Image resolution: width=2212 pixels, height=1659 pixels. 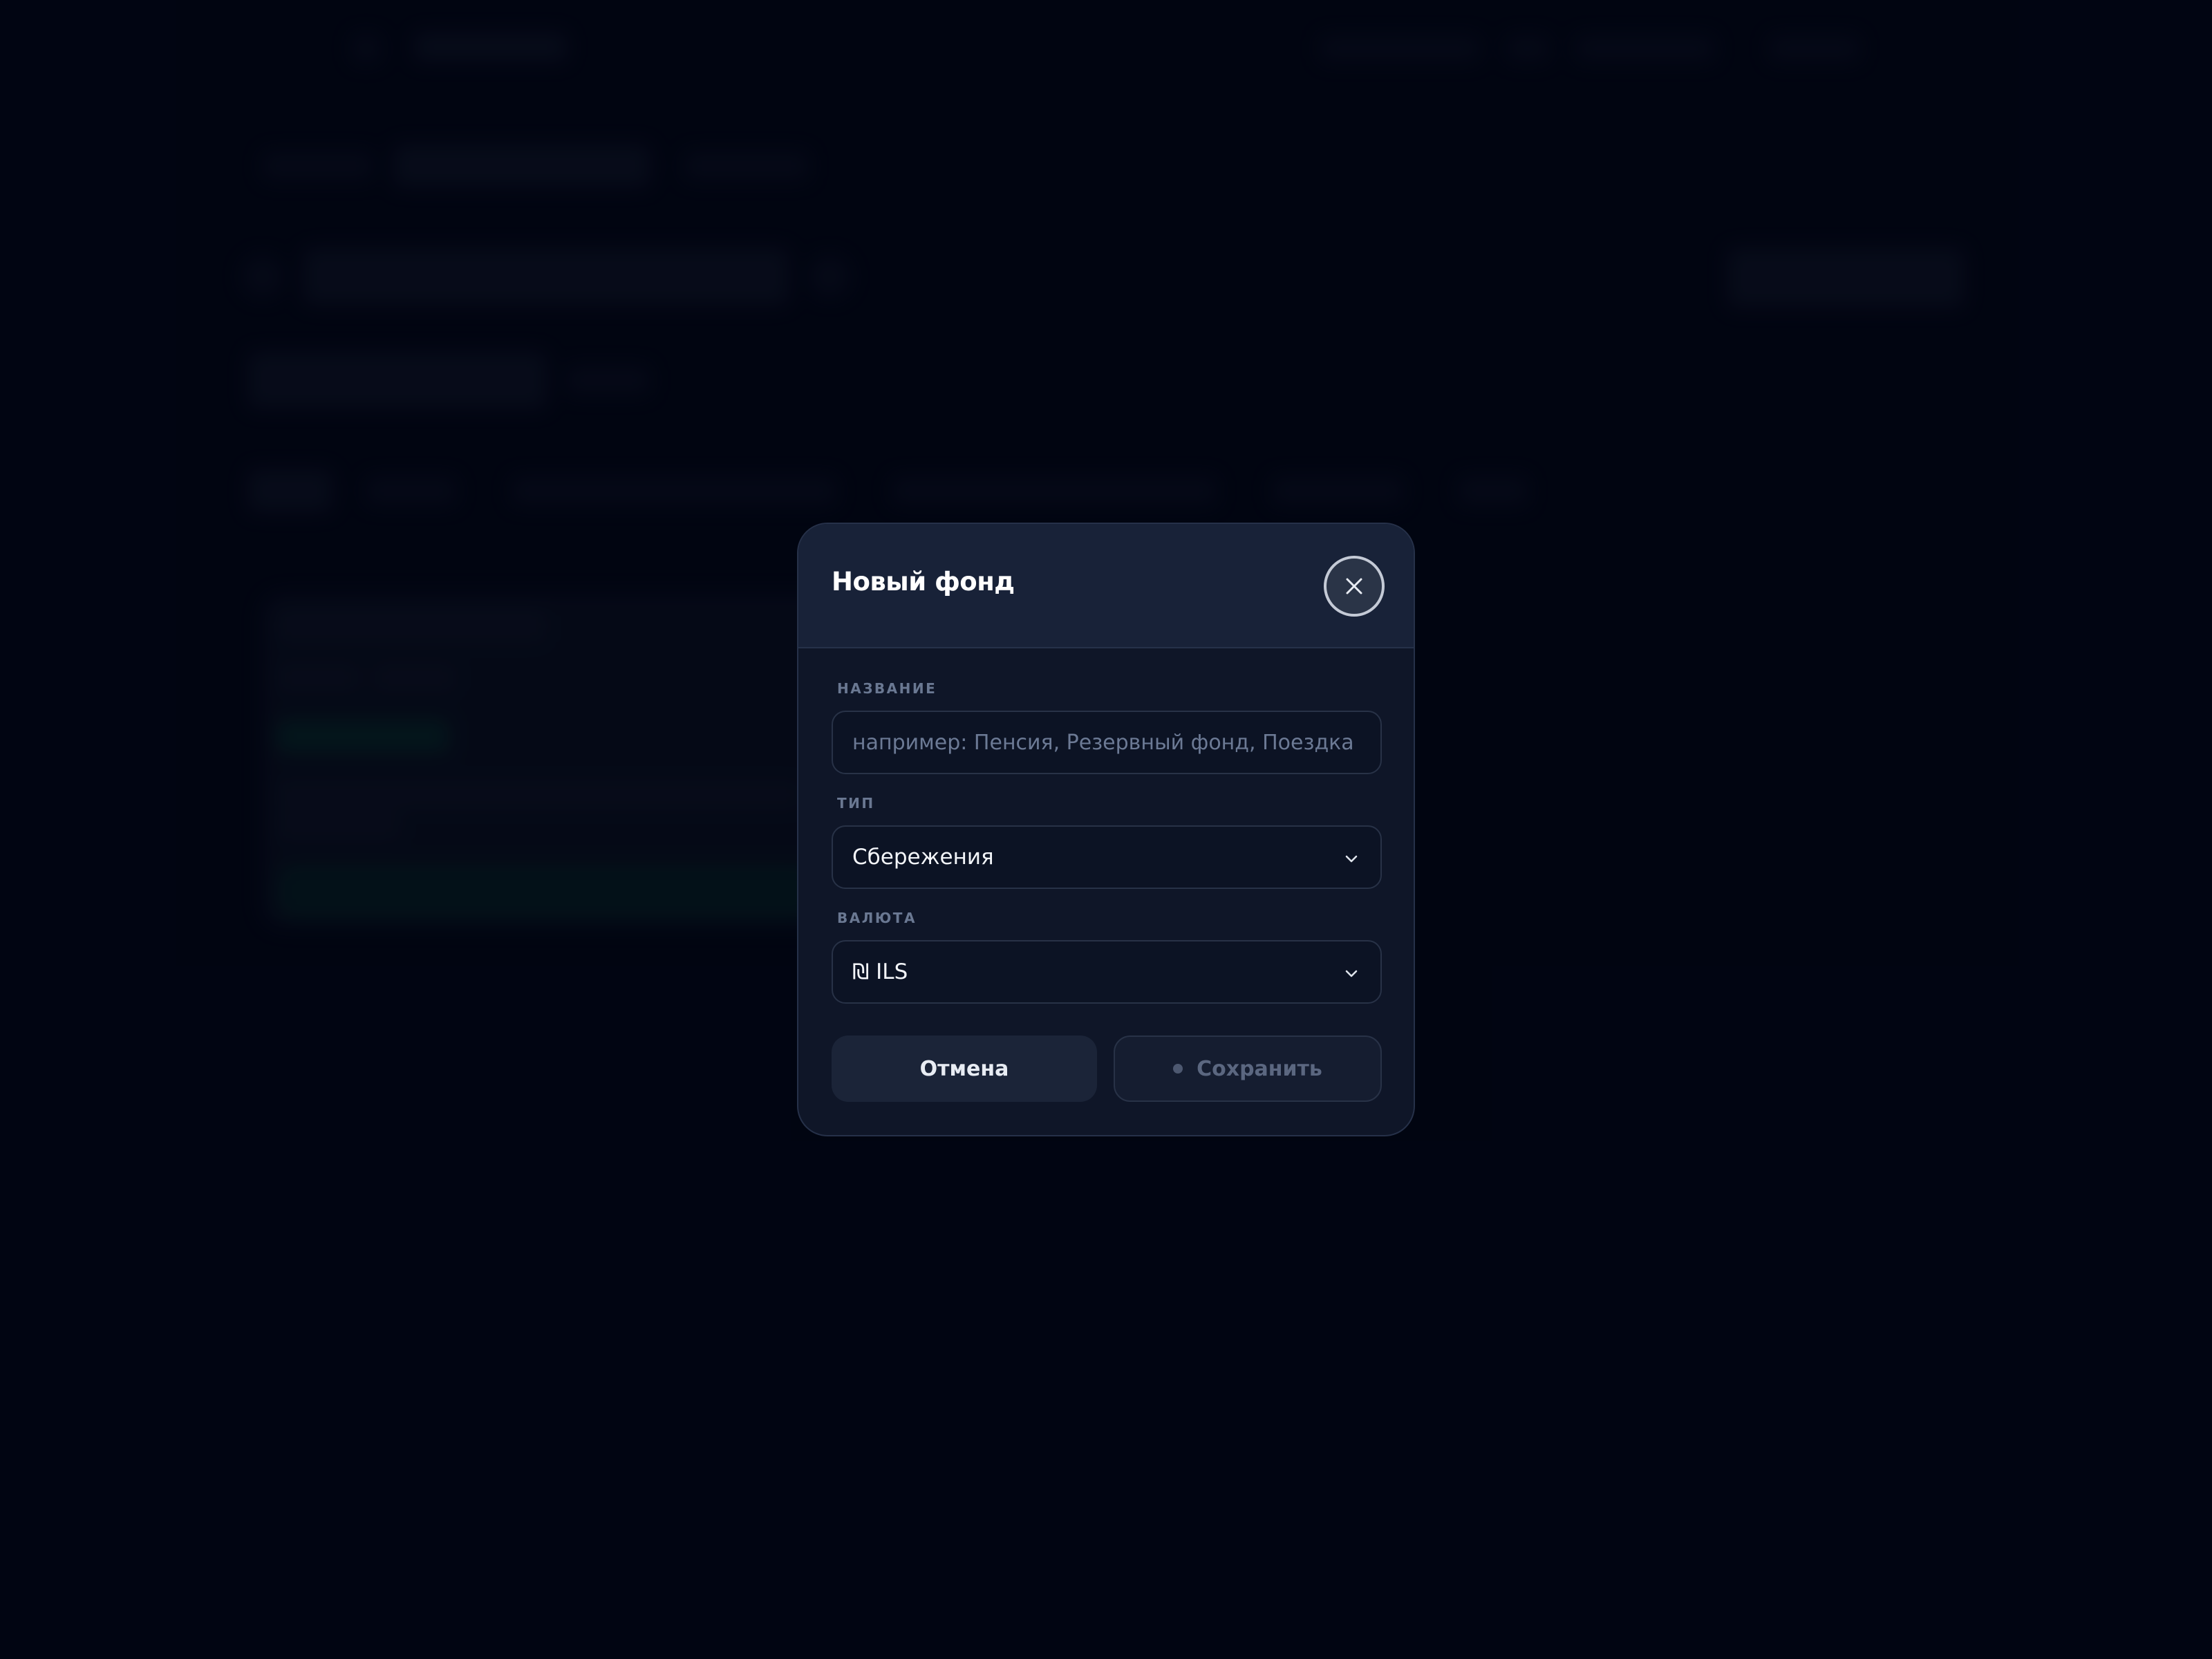 What do you see at coordinates (1178, 1069) in the screenshot?
I see `loading-dot-icon` at bounding box center [1178, 1069].